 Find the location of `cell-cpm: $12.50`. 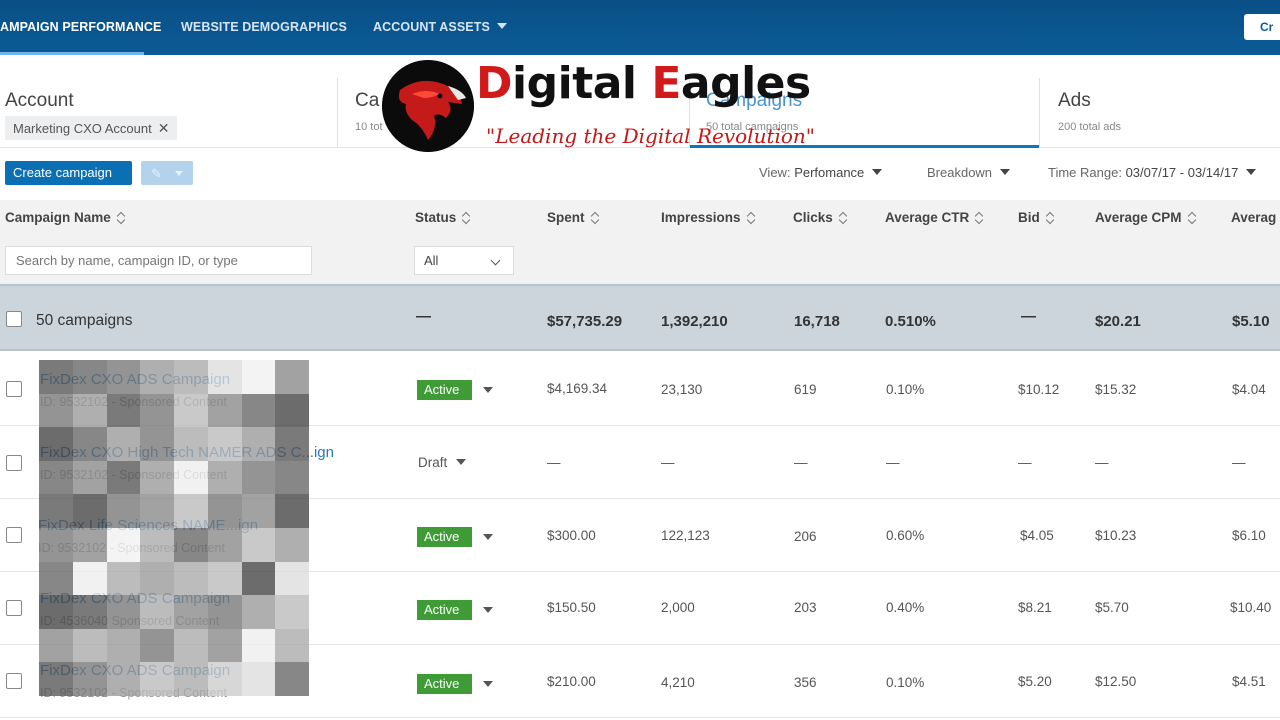

cell-cpm: $12.50 is located at coordinates (1116, 681).